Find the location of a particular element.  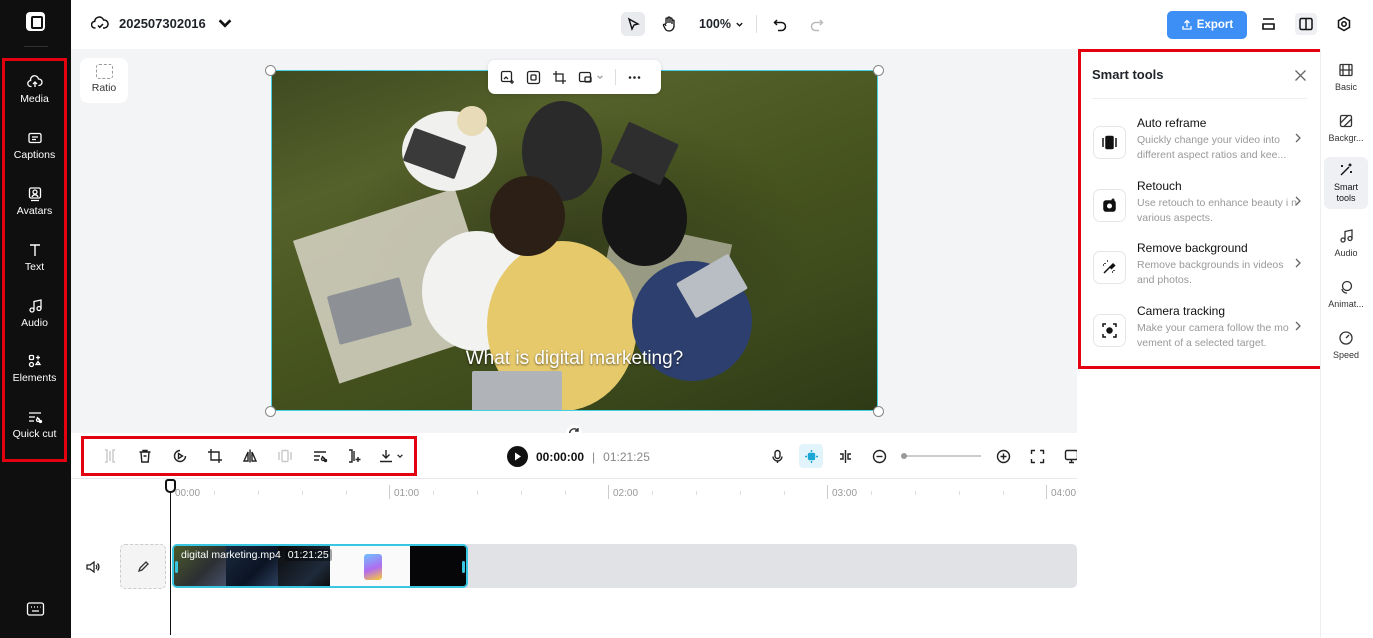

focus-icon is located at coordinates (533, 77).